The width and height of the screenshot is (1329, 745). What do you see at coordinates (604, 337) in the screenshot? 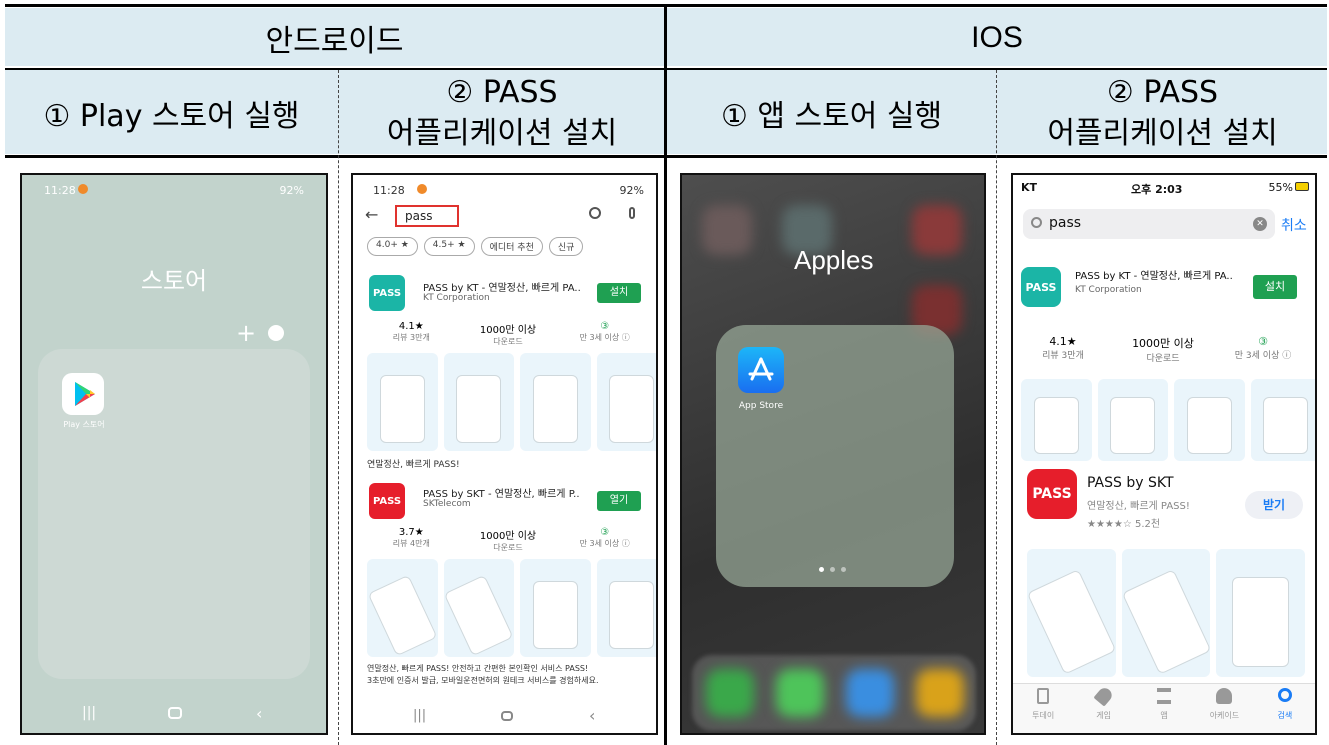
I see `app1-age-sub: 만 3세 이상 ⓘ` at bounding box center [604, 337].